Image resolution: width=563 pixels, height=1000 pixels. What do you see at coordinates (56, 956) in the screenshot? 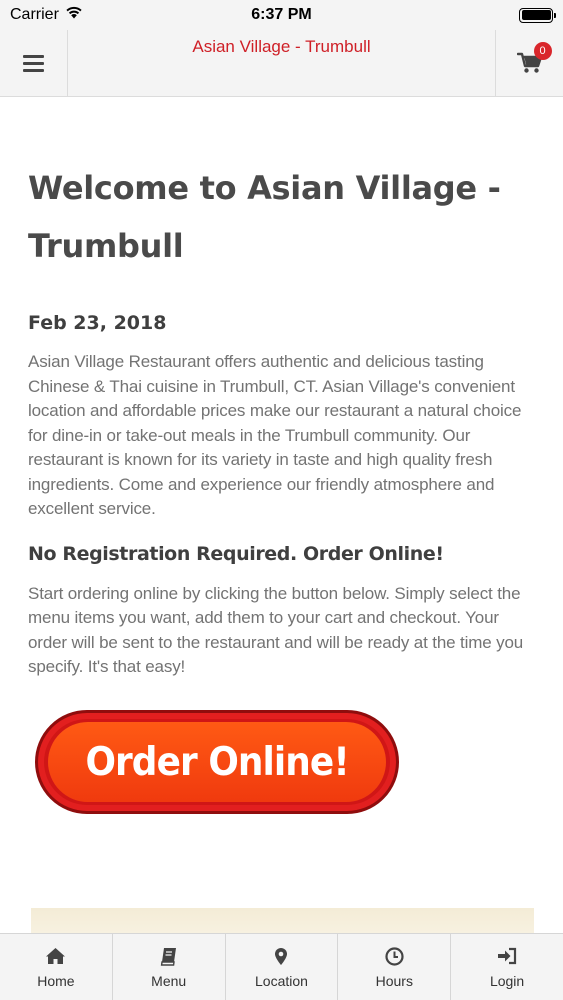
I see `home-icon` at bounding box center [56, 956].